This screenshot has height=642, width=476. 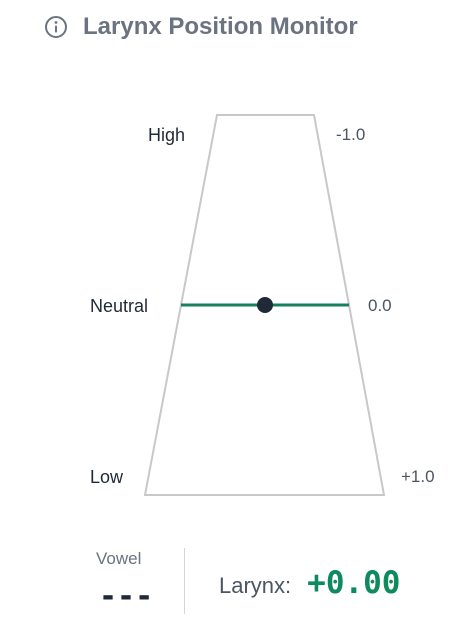 What do you see at coordinates (107, 477) in the screenshot?
I see `label-low: Low` at bounding box center [107, 477].